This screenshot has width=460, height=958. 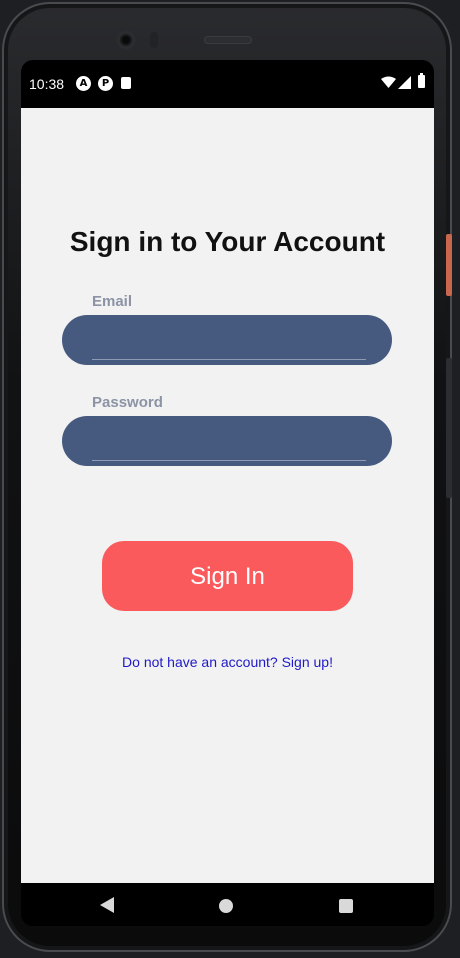 What do you see at coordinates (227, 241) in the screenshot?
I see `page-title: Sign in to Your Account` at bounding box center [227, 241].